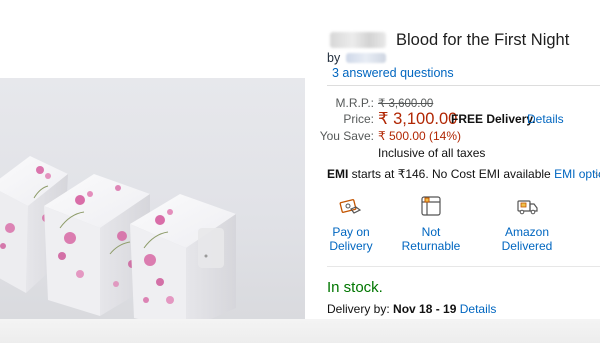 The width and height of the screenshot is (600, 343). Describe the element at coordinates (431, 232) in the screenshot. I see `feature-label-line1: Not` at that location.